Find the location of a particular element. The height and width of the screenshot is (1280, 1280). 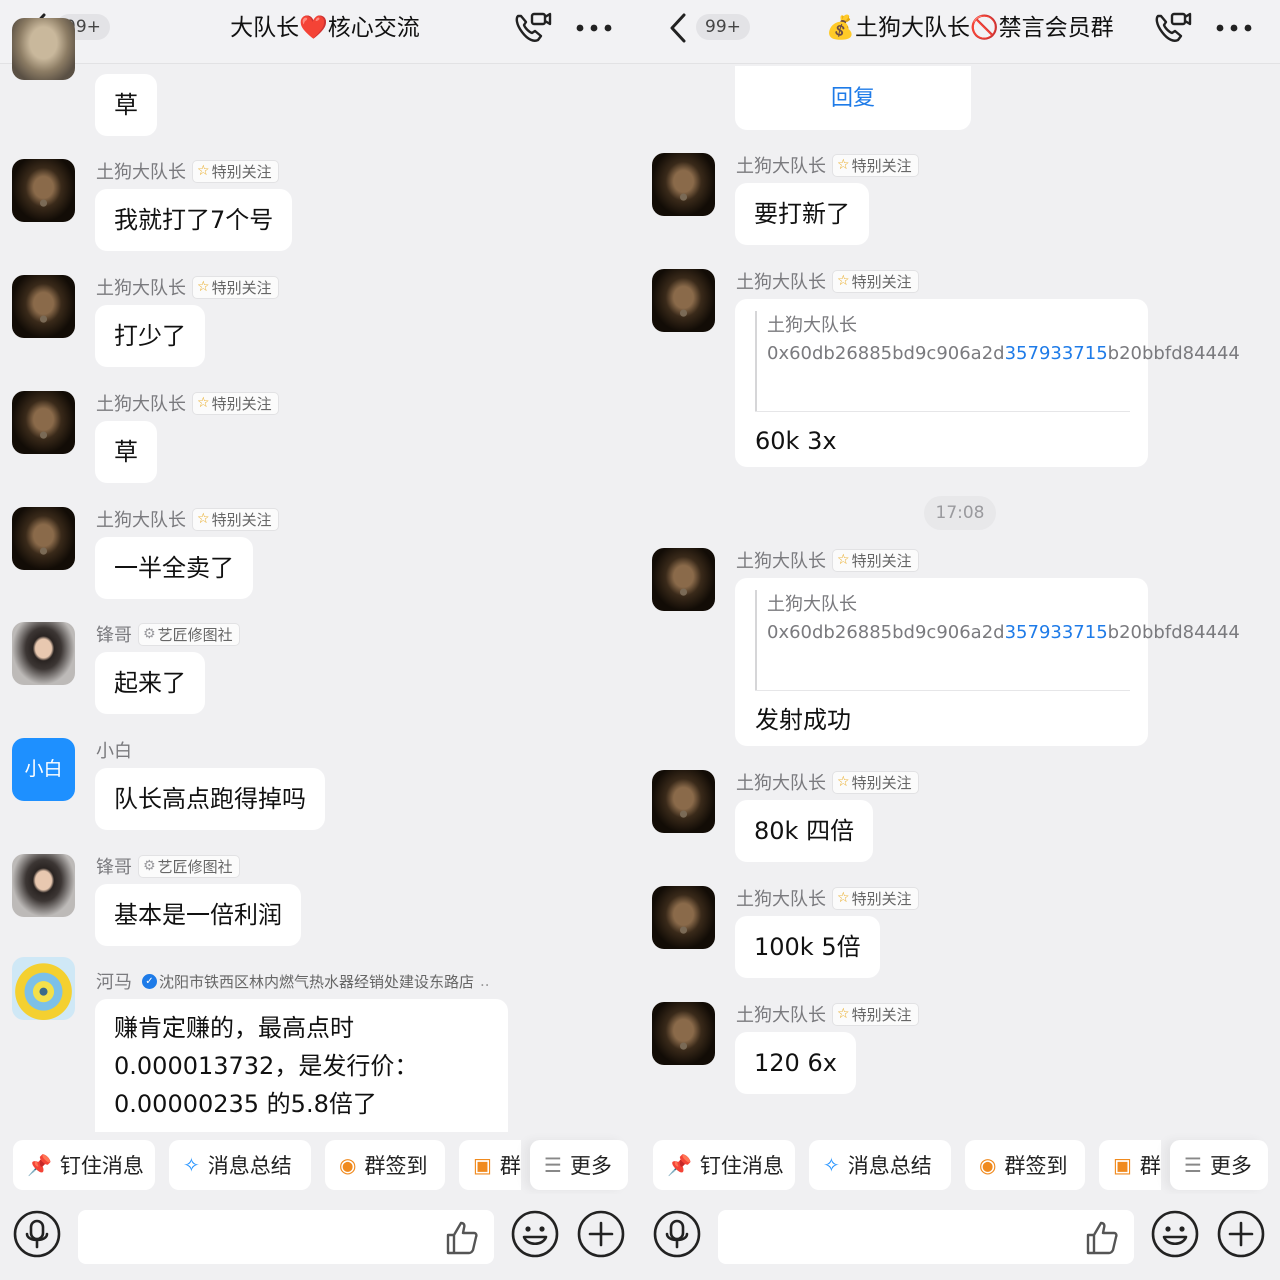

summary-icon: ✧ is located at coordinates (191, 1165).